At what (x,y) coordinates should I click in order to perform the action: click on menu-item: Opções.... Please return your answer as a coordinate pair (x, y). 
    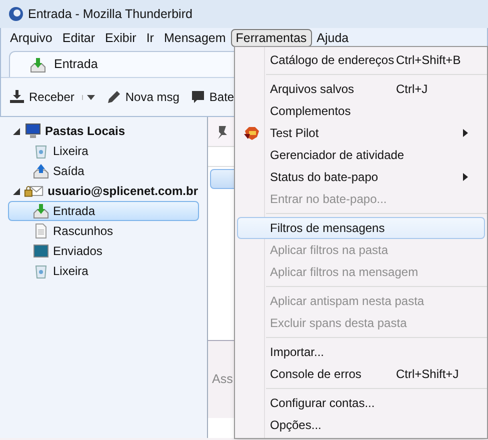
    Looking at the image, I should click on (361, 425).